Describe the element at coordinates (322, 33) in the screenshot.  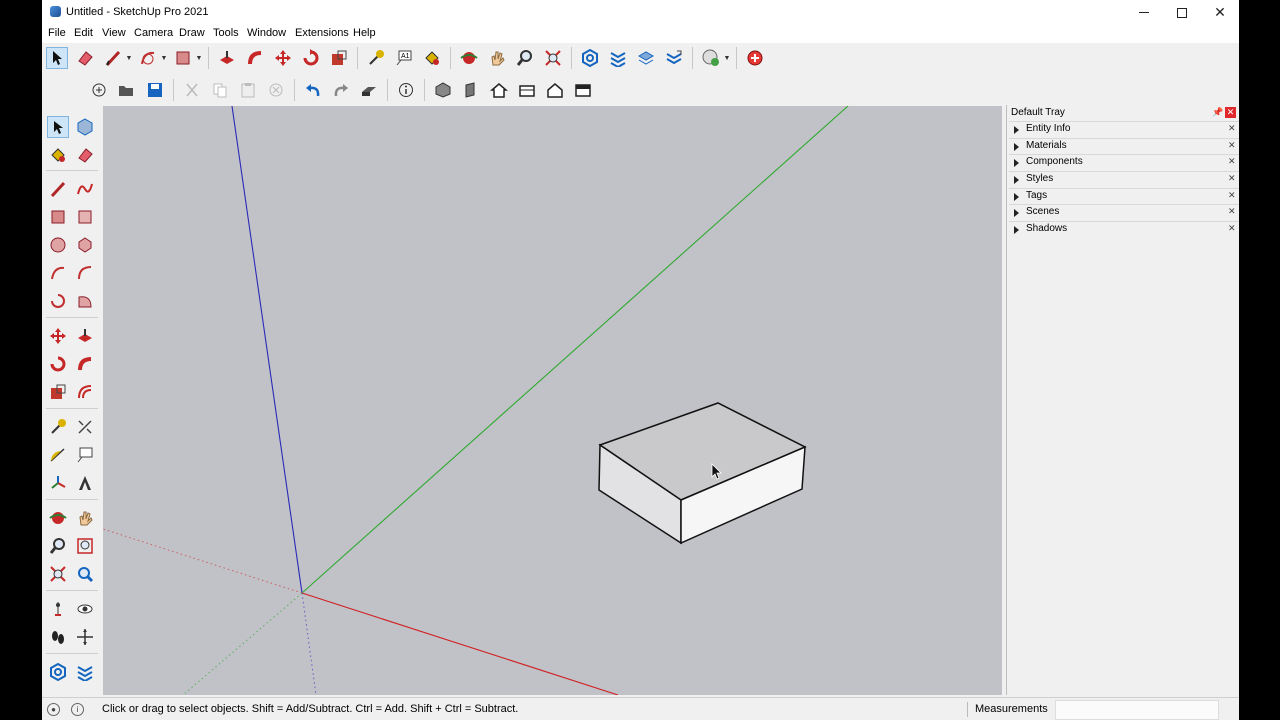
I see `menu-extensions: Extensions` at that location.